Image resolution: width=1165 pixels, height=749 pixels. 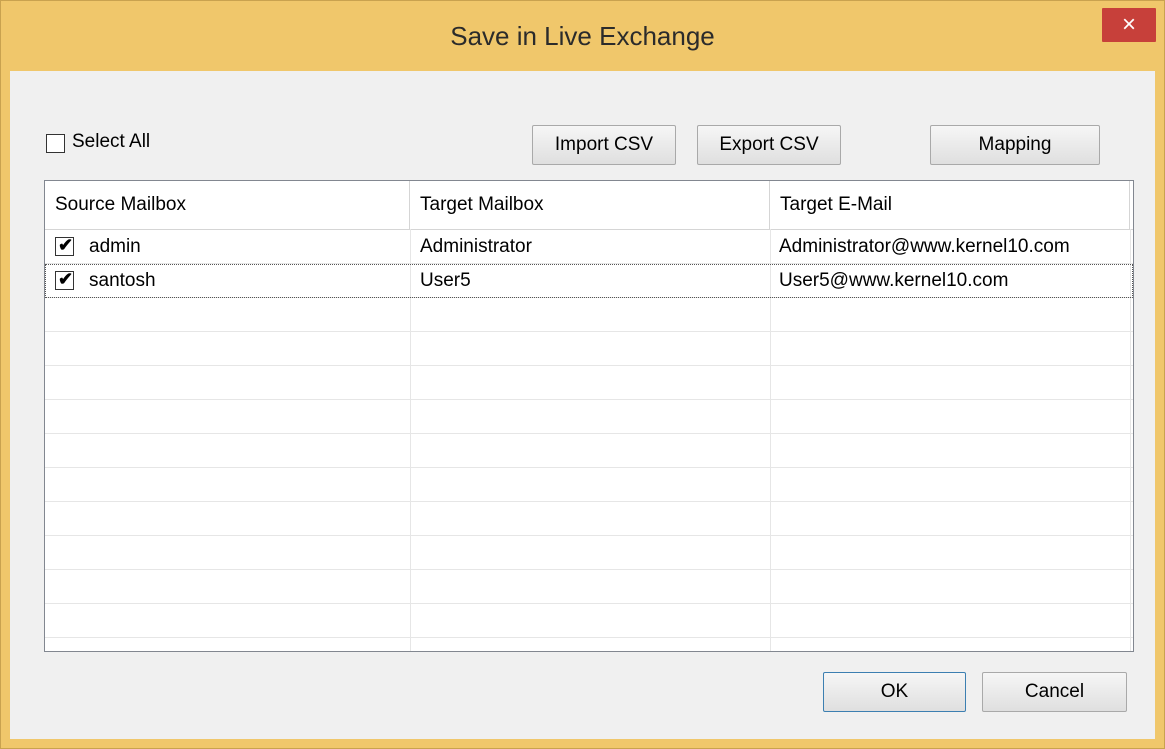 What do you see at coordinates (476, 247) in the screenshot?
I see `target-mailbox-cell: Administrator` at bounding box center [476, 247].